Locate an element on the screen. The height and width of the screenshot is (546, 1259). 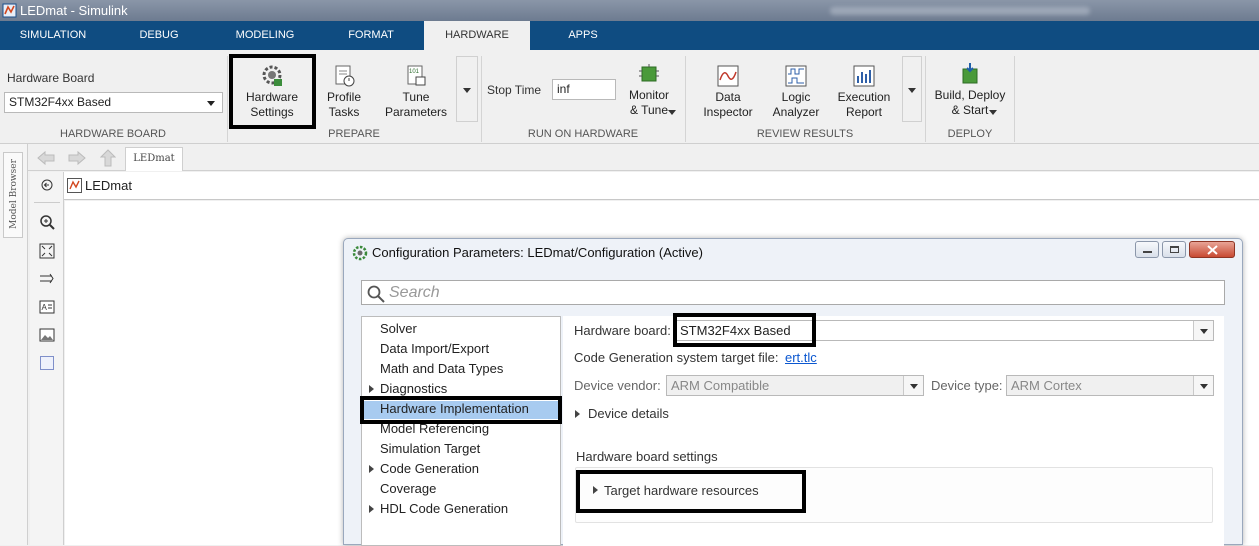
tree-item-diagnostics: Diagnostics is located at coordinates (413, 388).